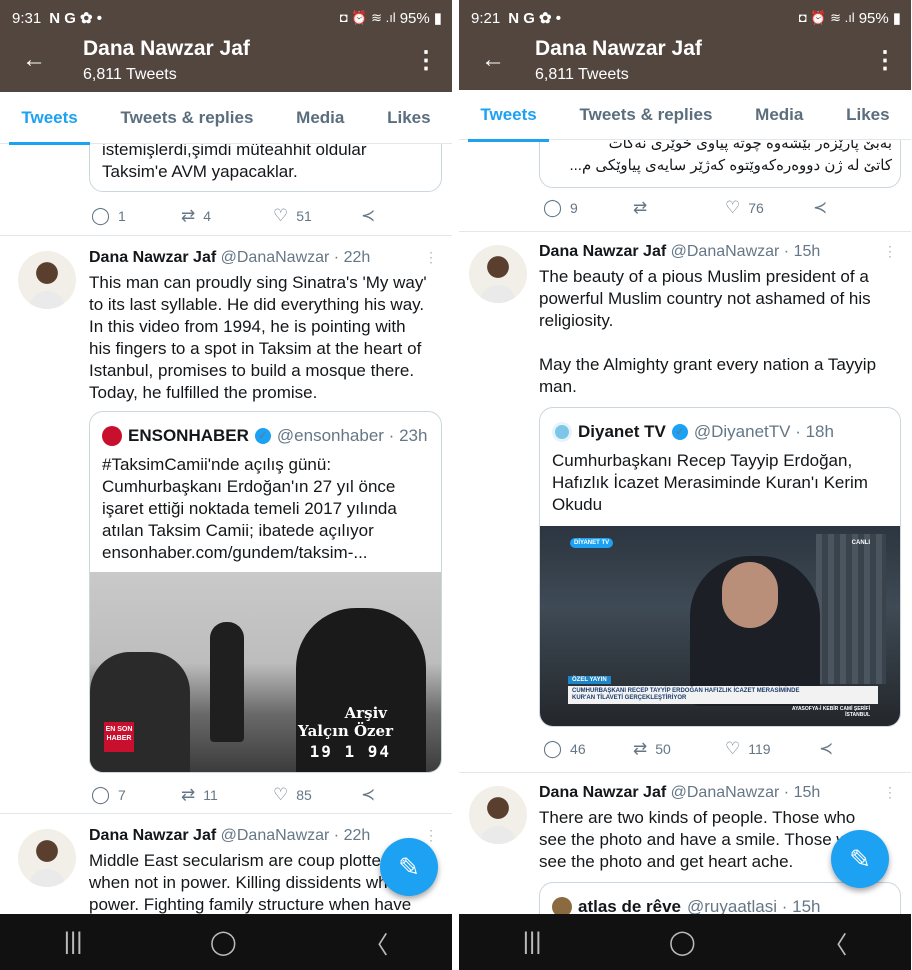 This screenshot has width=912, height=970. I want to click on profile-header: ← Dana Nawzar Jaf 6,811 Tweets ⋮, so click(685, 64).